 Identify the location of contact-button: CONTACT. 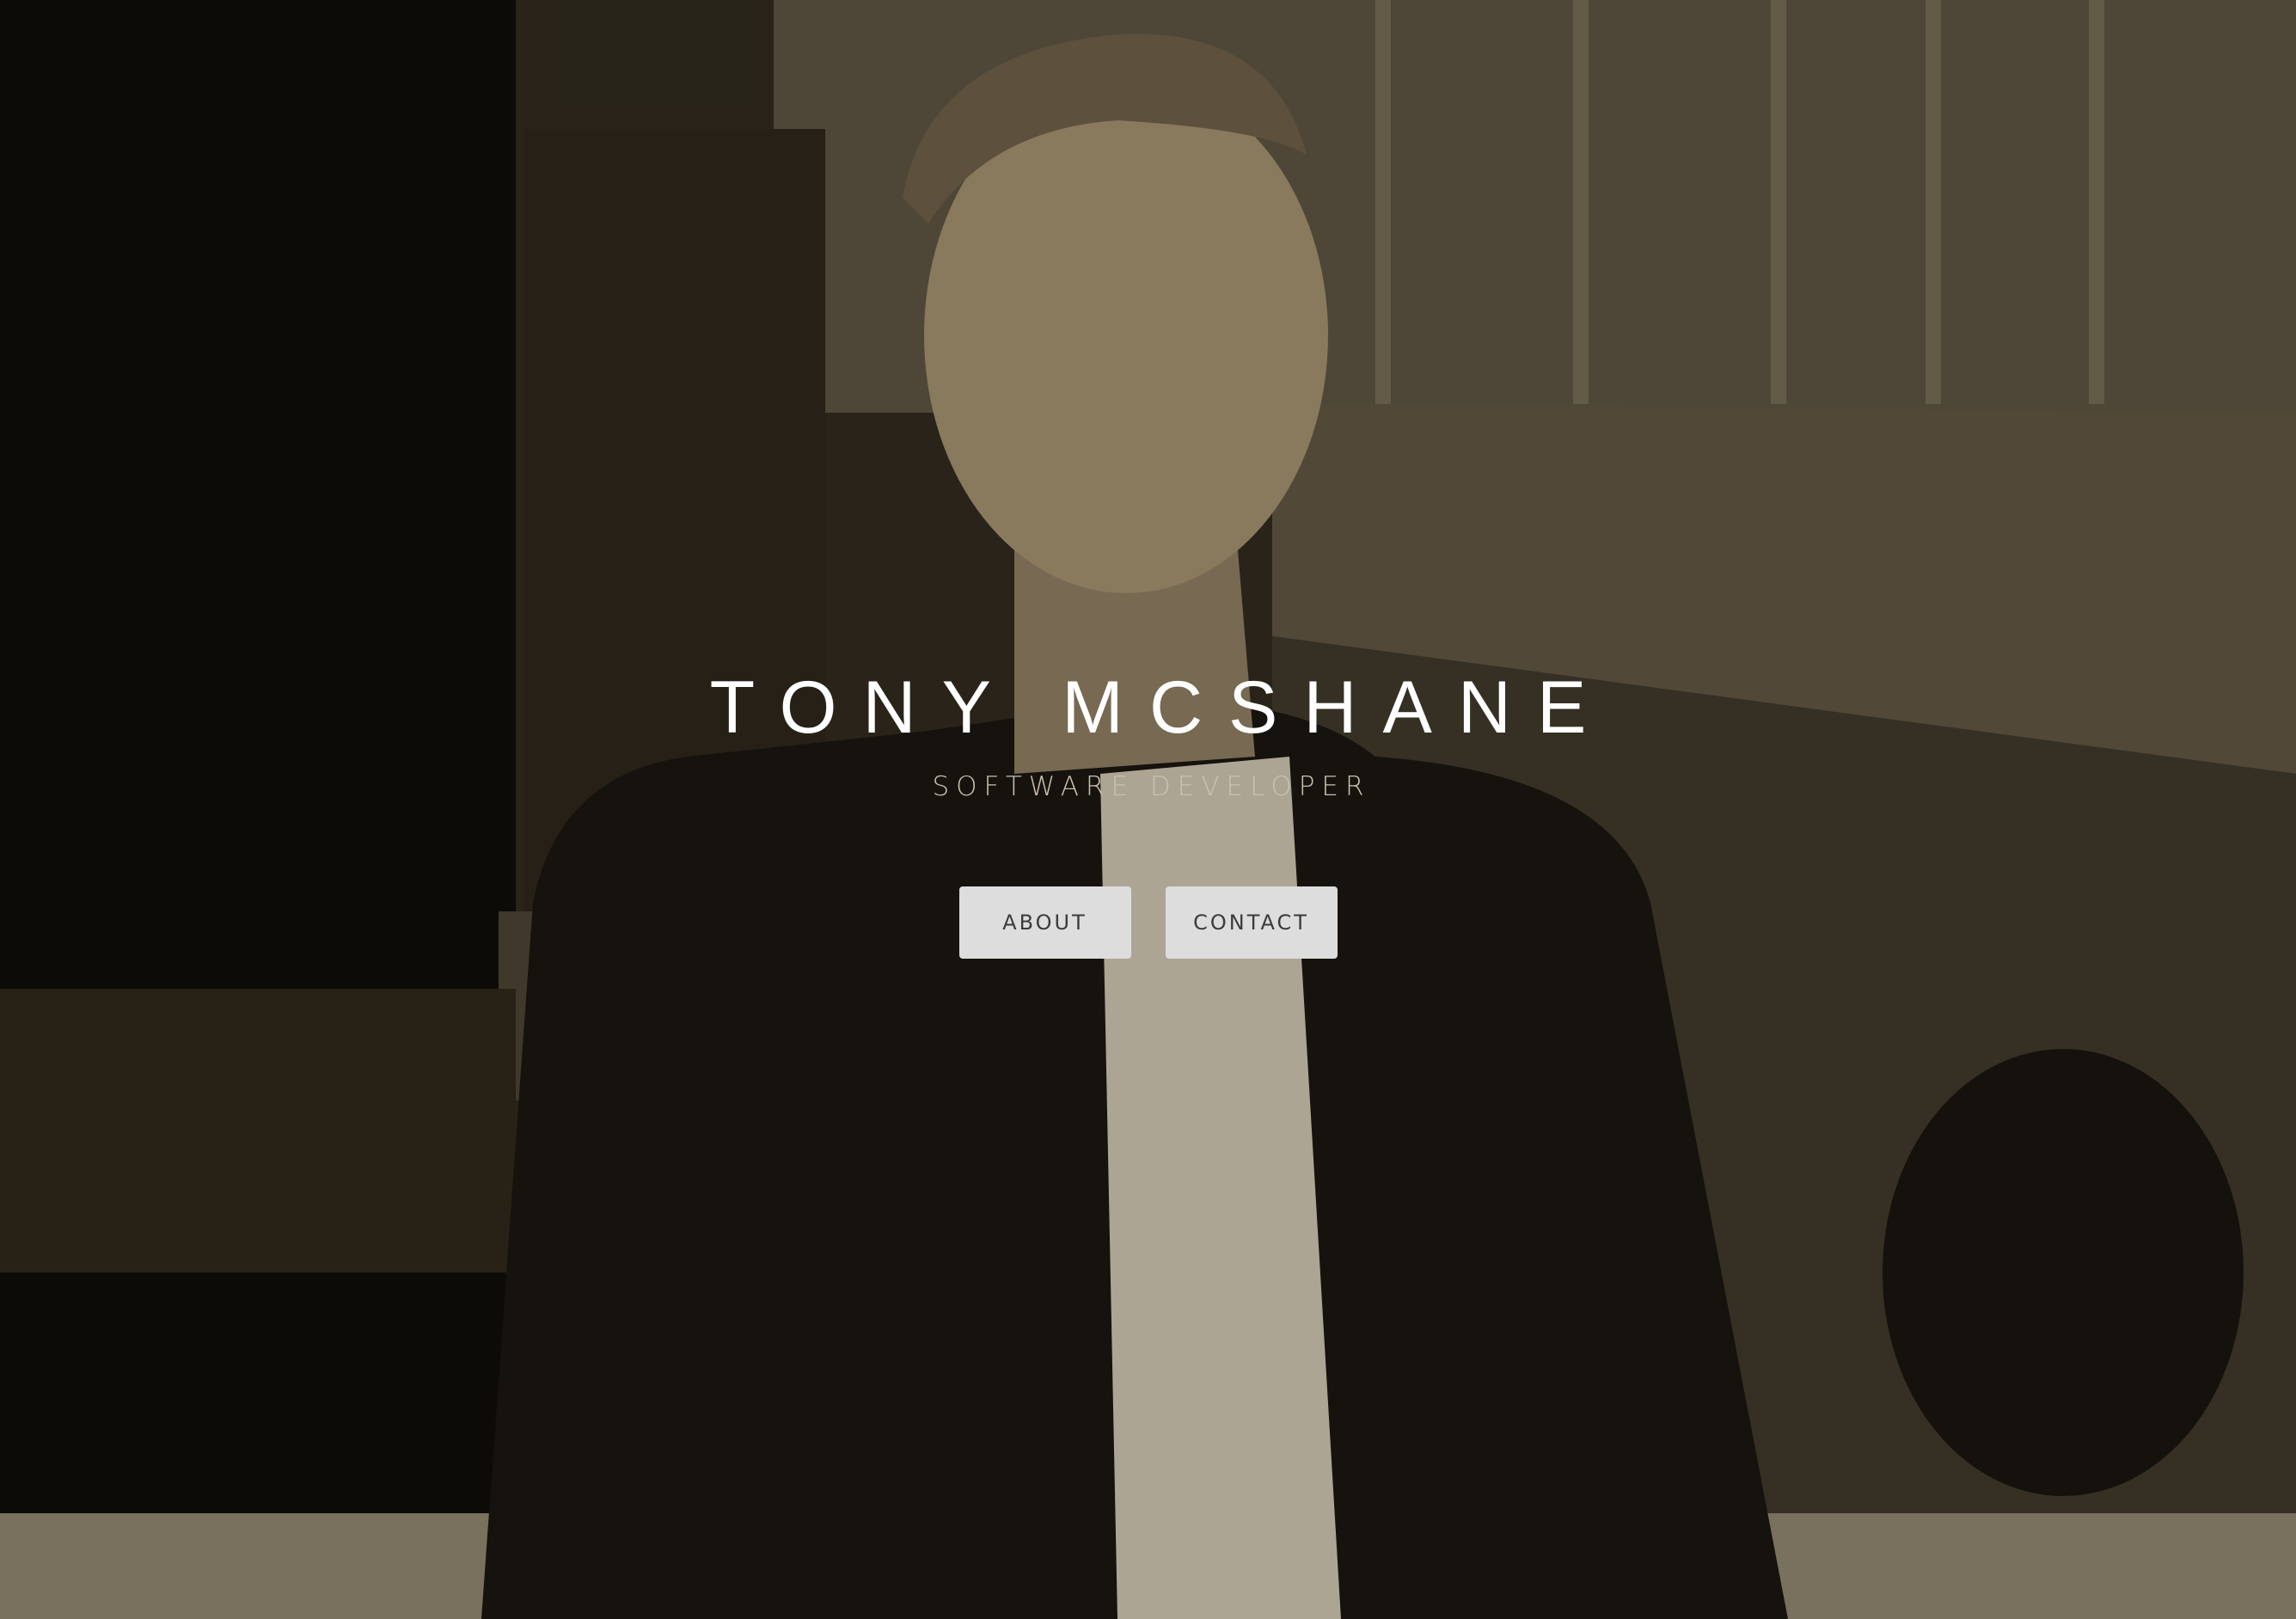
(1251, 922).